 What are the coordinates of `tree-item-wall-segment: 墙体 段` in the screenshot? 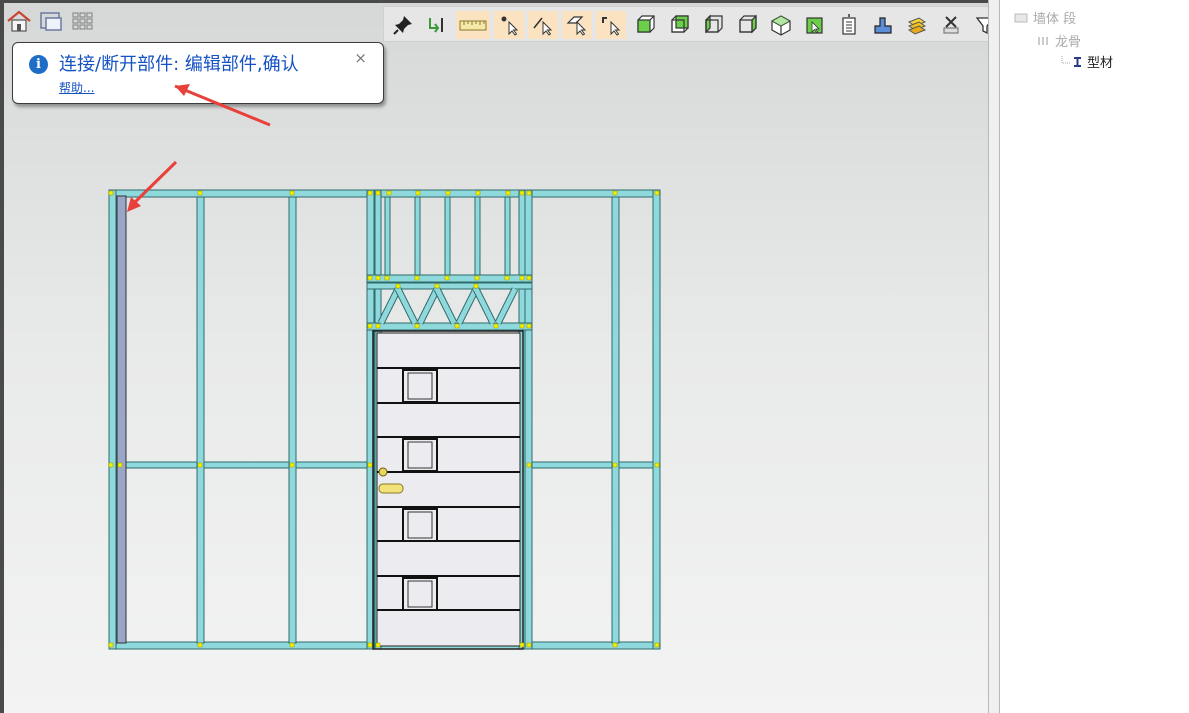 It's located at (1045, 17).